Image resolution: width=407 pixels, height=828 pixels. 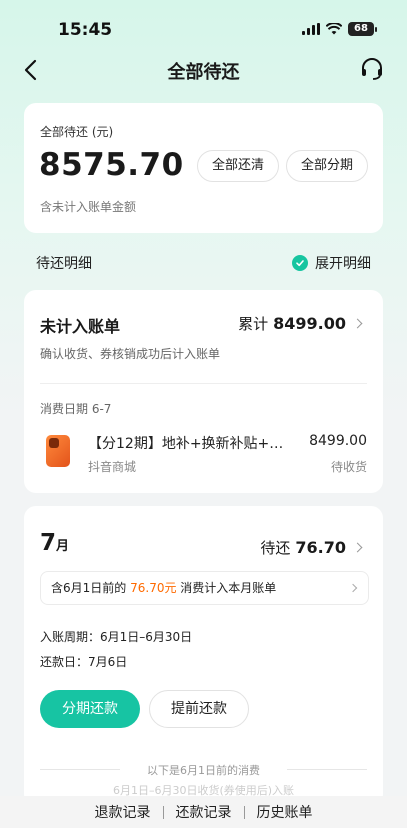 I want to click on total-due-amount: 8575.70, so click(x=111, y=165).